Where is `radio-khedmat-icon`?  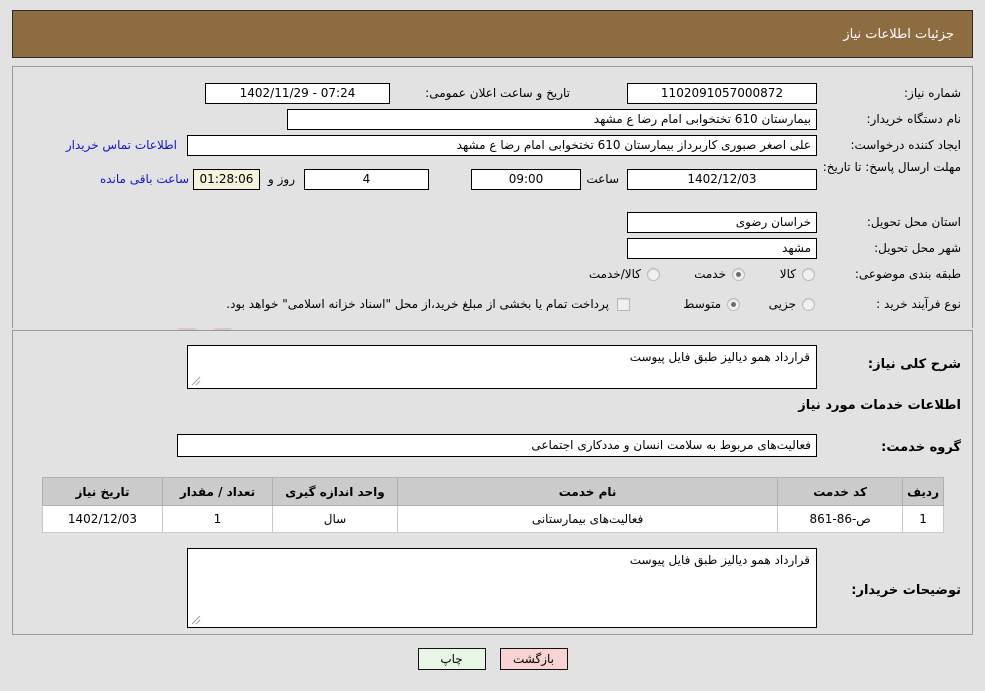 radio-khedmat-icon is located at coordinates (738, 274).